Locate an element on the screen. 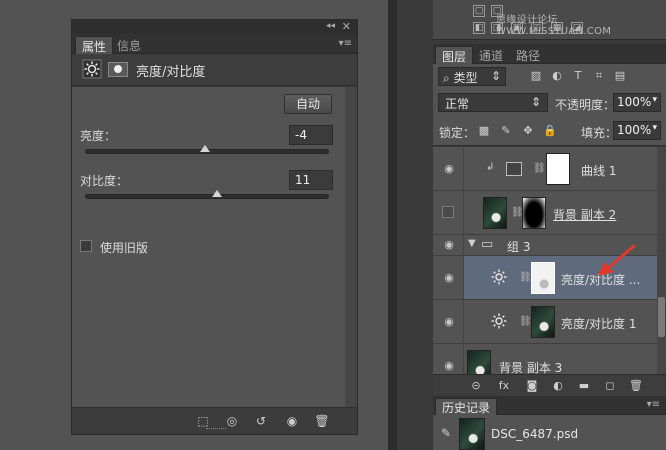 The image size is (666, 450). chevron-down-icon: ⇕ is located at coordinates (535, 102).